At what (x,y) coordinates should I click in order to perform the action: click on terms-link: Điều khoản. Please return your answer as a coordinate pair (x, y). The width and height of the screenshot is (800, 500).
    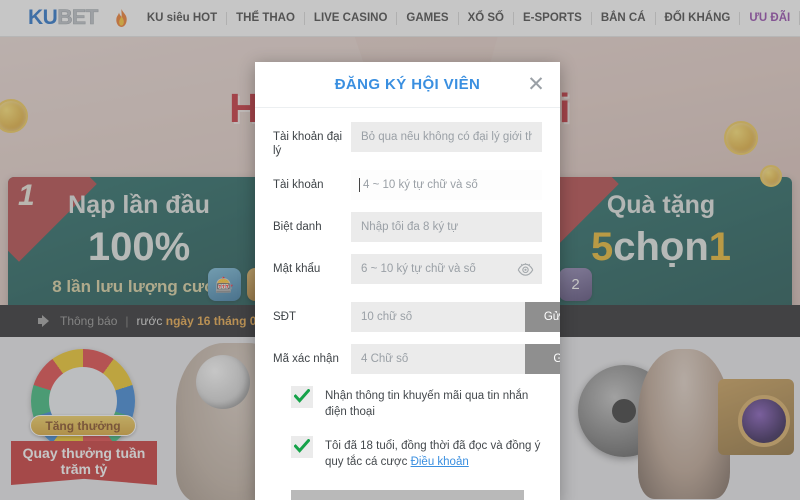
    Looking at the image, I should click on (440, 462).